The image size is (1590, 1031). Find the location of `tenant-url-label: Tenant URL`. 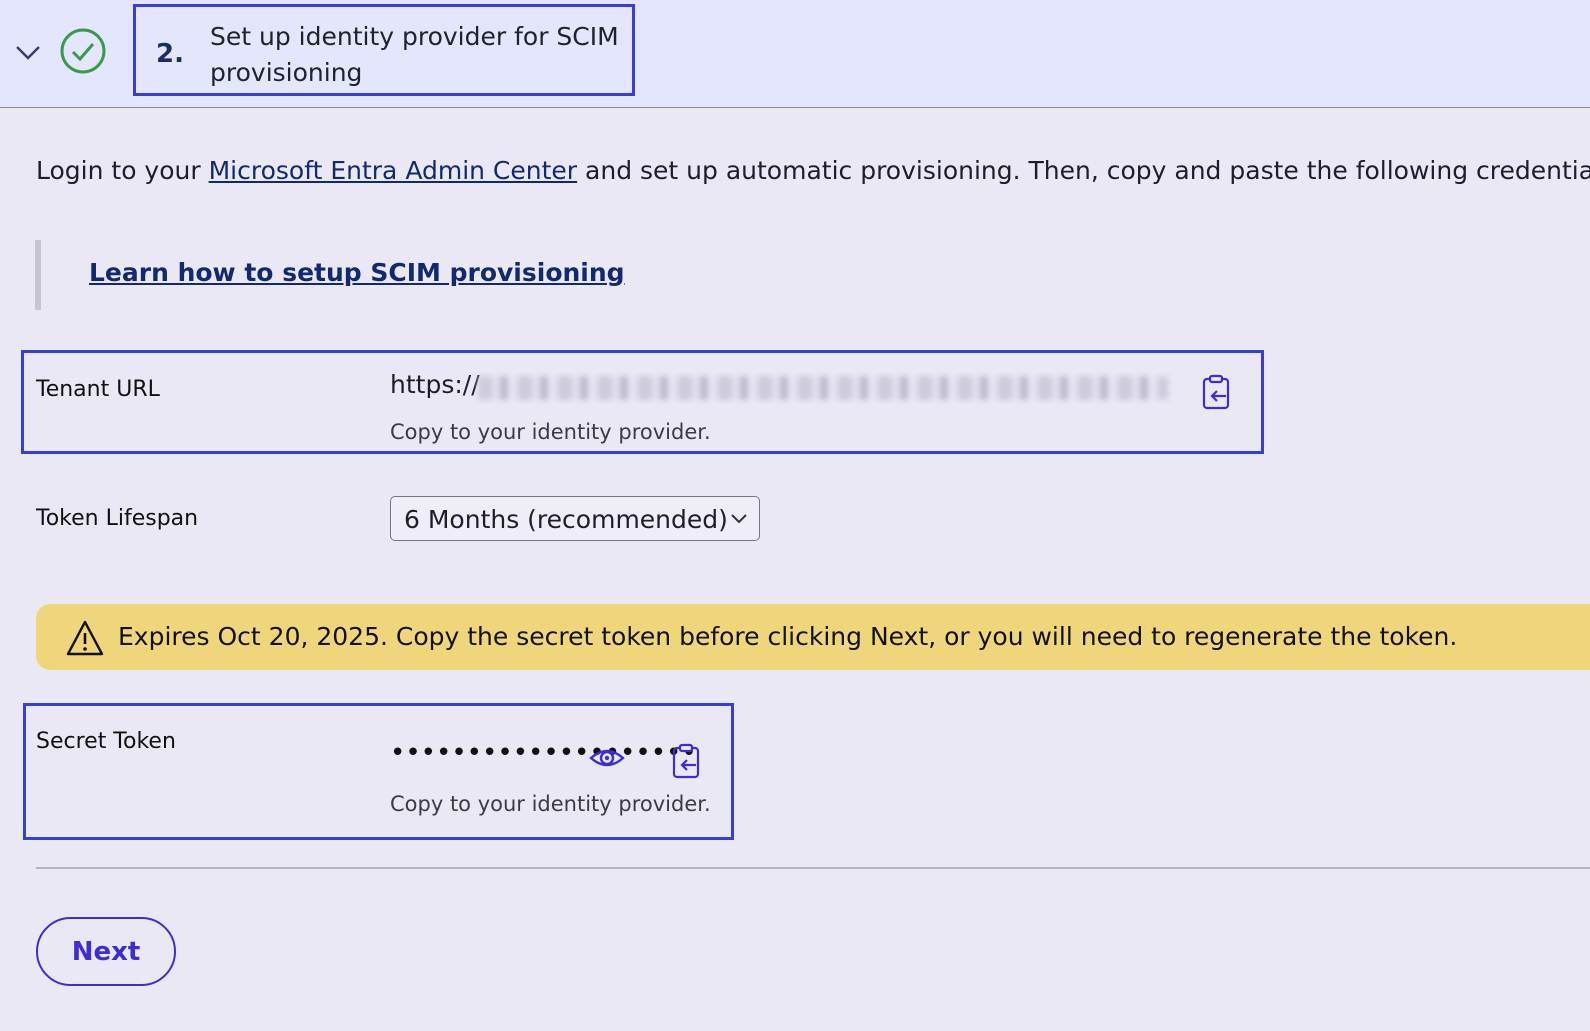

tenant-url-label: Tenant URL is located at coordinates (98, 389).